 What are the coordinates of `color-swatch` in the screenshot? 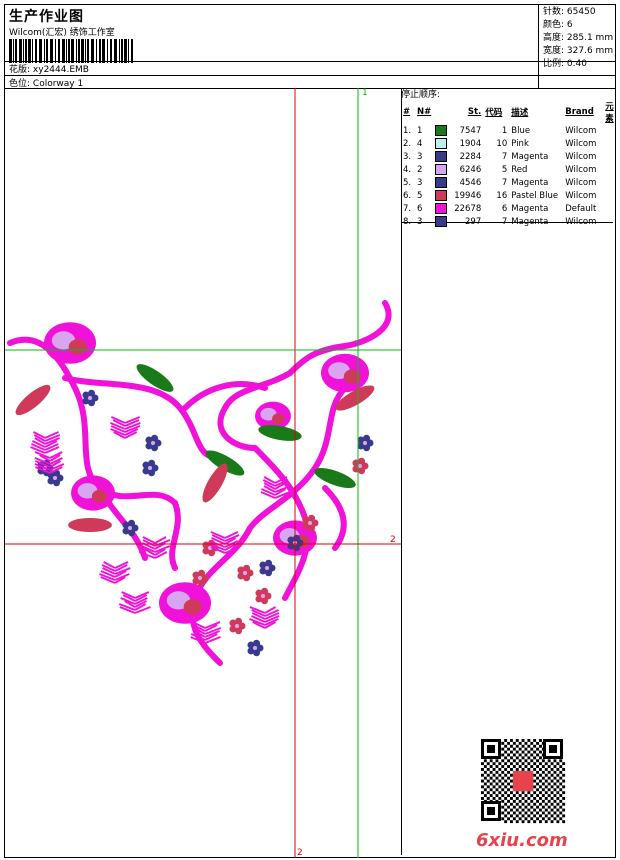 It's located at (441, 130).